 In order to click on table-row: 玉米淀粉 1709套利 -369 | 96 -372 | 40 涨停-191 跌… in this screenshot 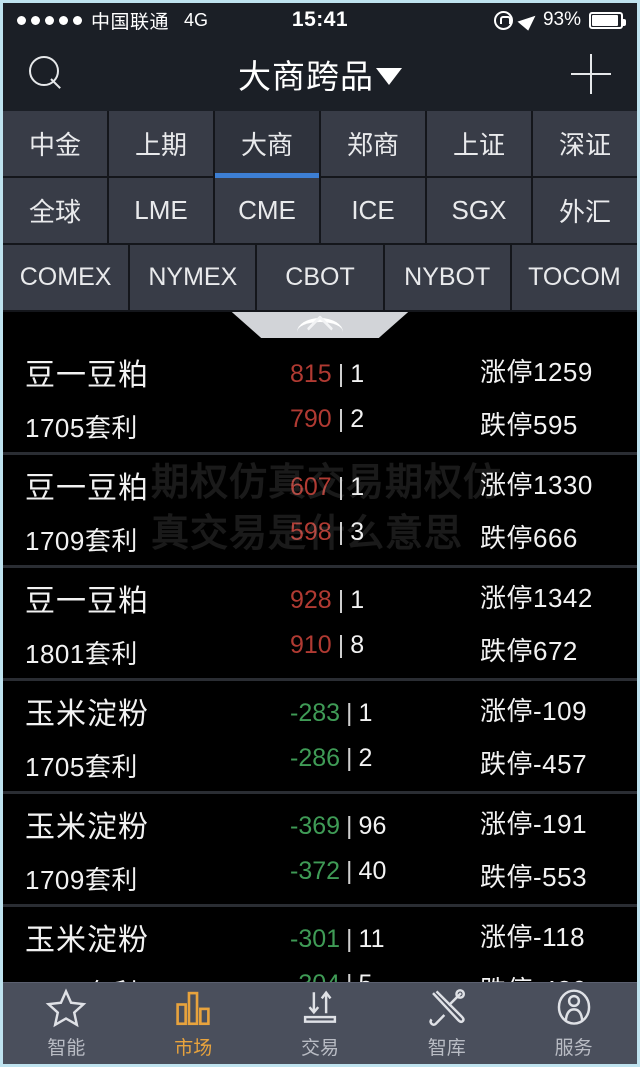, I will do `click(320, 850)`.